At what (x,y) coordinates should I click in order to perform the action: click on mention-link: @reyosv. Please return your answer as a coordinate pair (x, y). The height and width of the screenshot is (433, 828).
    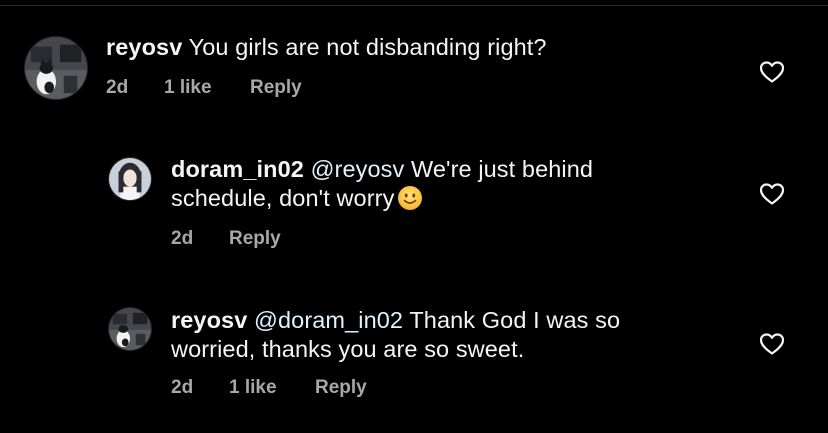
    Looking at the image, I should click on (358, 169).